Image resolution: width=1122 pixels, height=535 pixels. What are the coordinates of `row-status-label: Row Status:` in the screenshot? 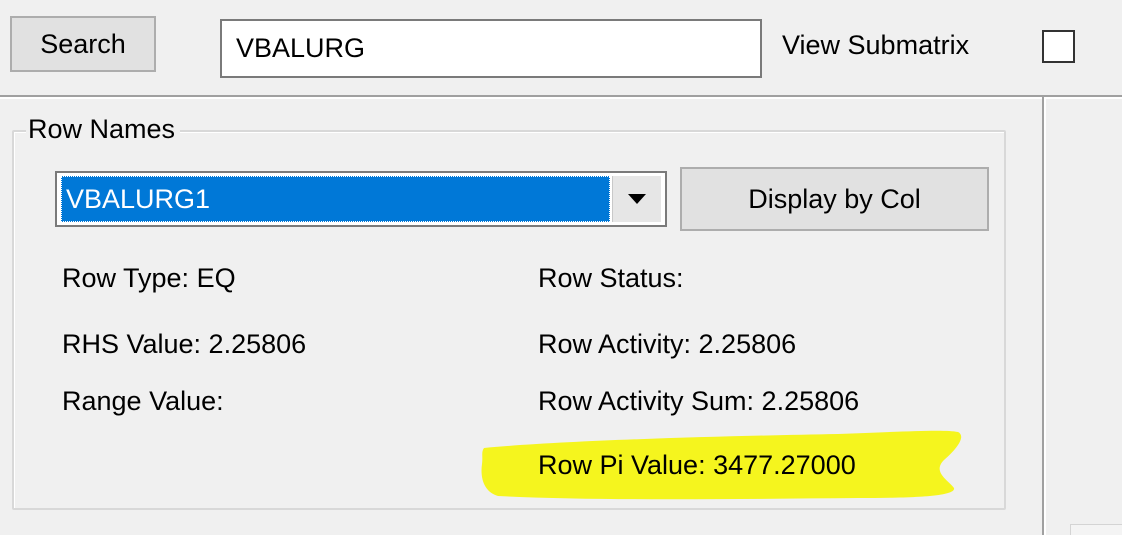 It's located at (611, 278).